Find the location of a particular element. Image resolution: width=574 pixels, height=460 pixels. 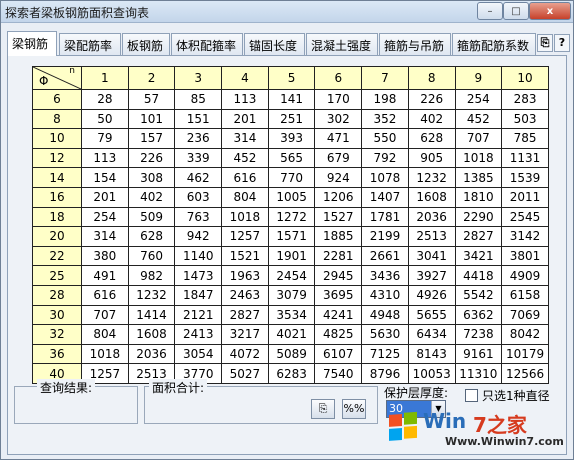

area-cell: 1901 is located at coordinates (291, 256).